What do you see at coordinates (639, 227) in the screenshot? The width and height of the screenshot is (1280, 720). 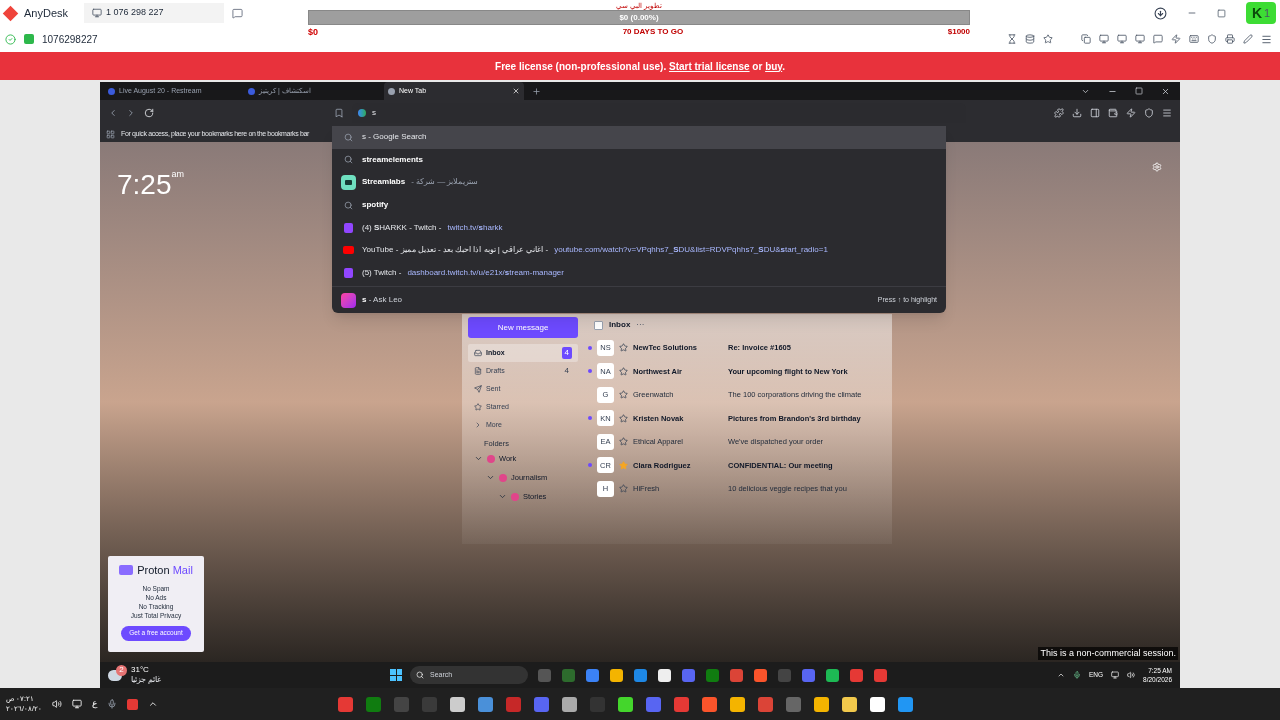 I see `suggestion-item: (4) SHARKK - Twitch - twitch.tv/sharkk` at bounding box center [639, 227].